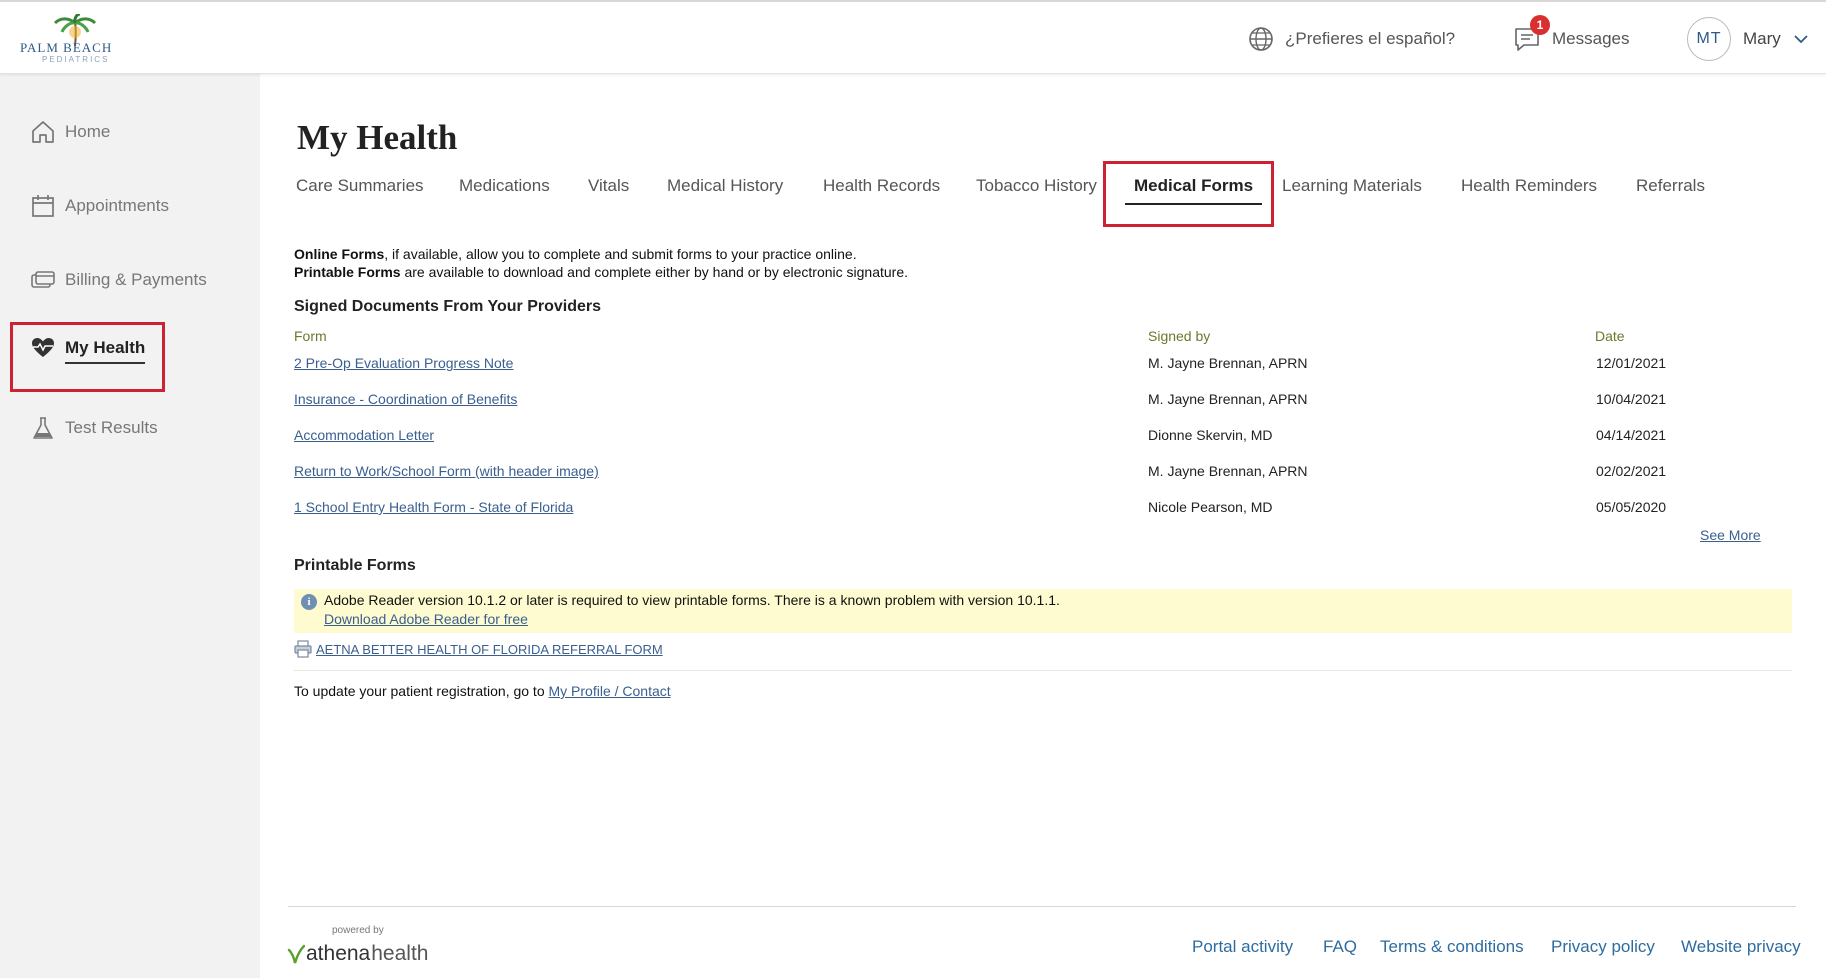  I want to click on see-more-link: See More, so click(1730, 535).